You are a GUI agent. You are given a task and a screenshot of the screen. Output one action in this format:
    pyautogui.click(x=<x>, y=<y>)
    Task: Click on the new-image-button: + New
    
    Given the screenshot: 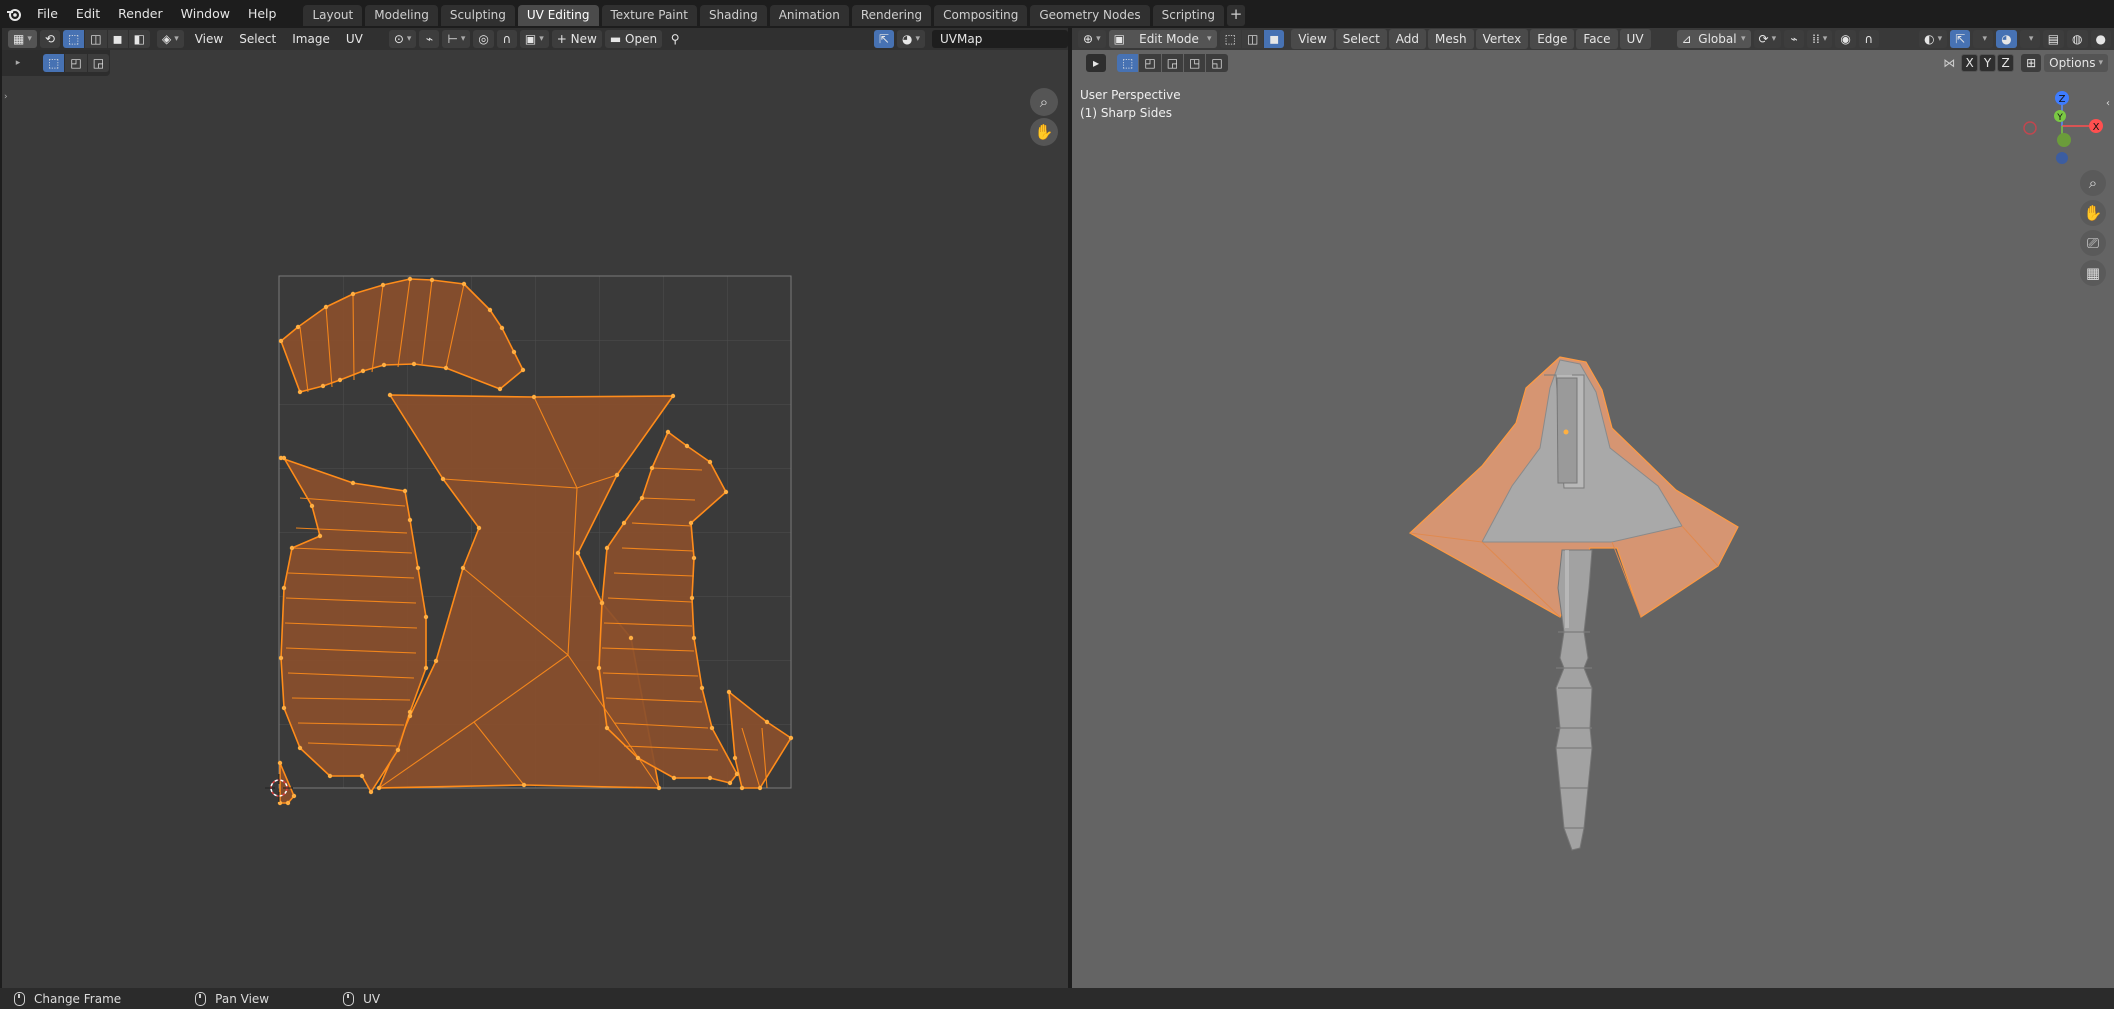 What is the action you would take?
    pyautogui.click(x=576, y=39)
    